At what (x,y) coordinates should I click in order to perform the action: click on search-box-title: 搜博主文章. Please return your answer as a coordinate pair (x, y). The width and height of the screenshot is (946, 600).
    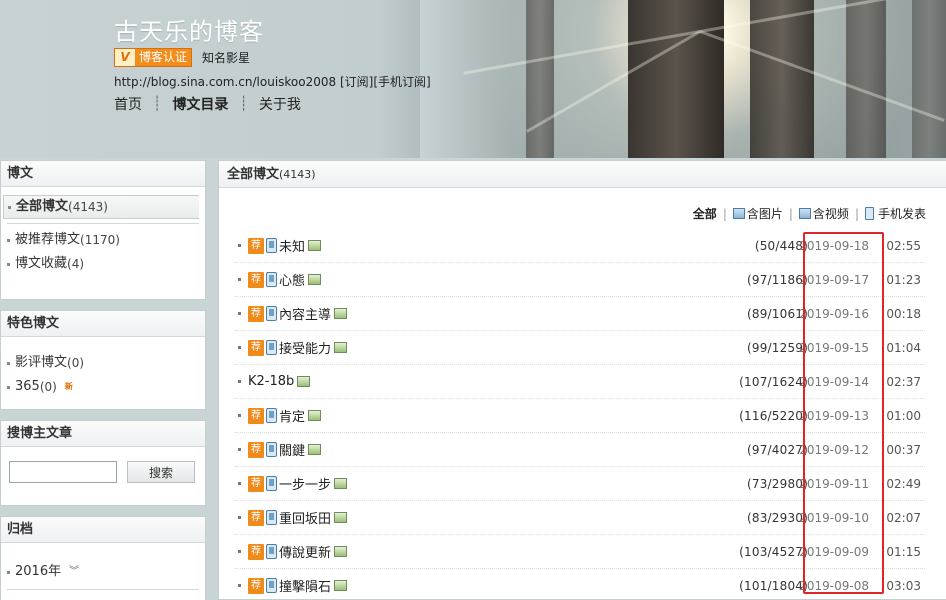
    Looking at the image, I should click on (103, 434).